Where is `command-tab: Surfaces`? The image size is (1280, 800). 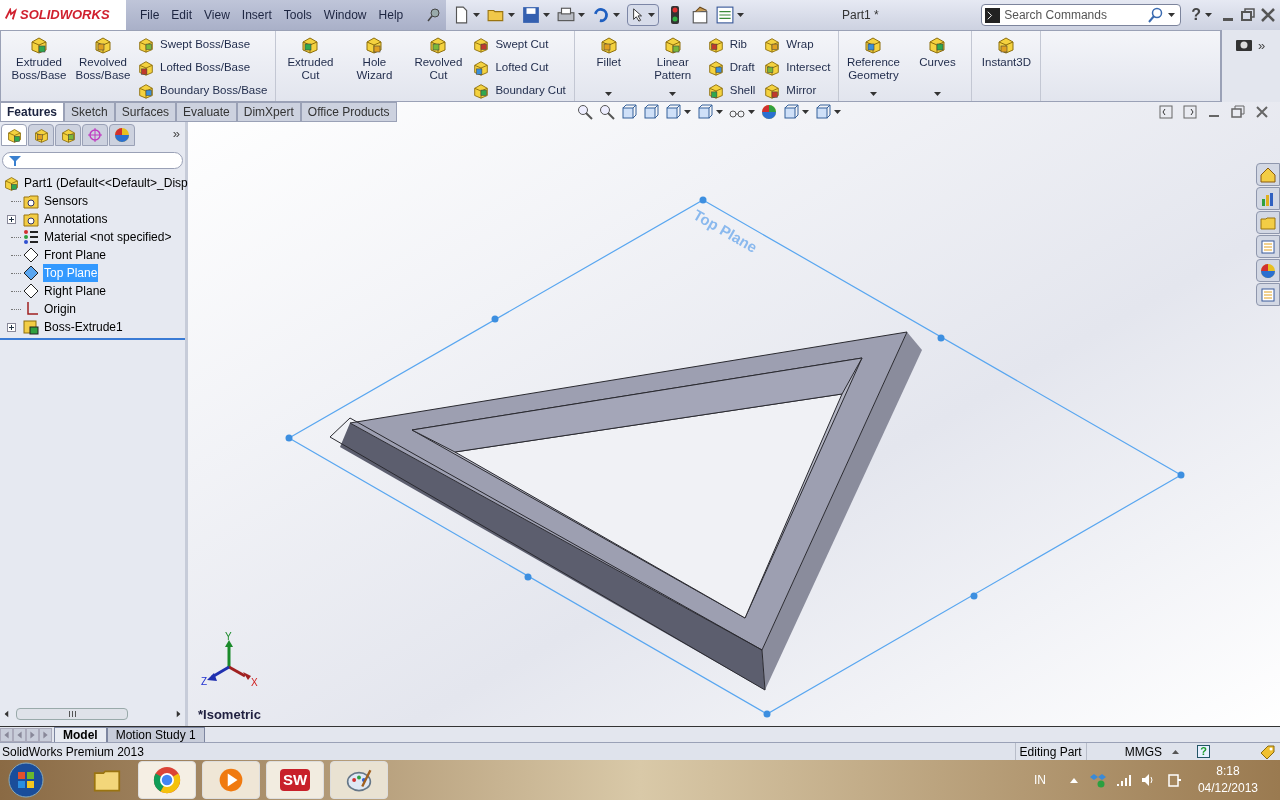 command-tab: Surfaces is located at coordinates (145, 112).